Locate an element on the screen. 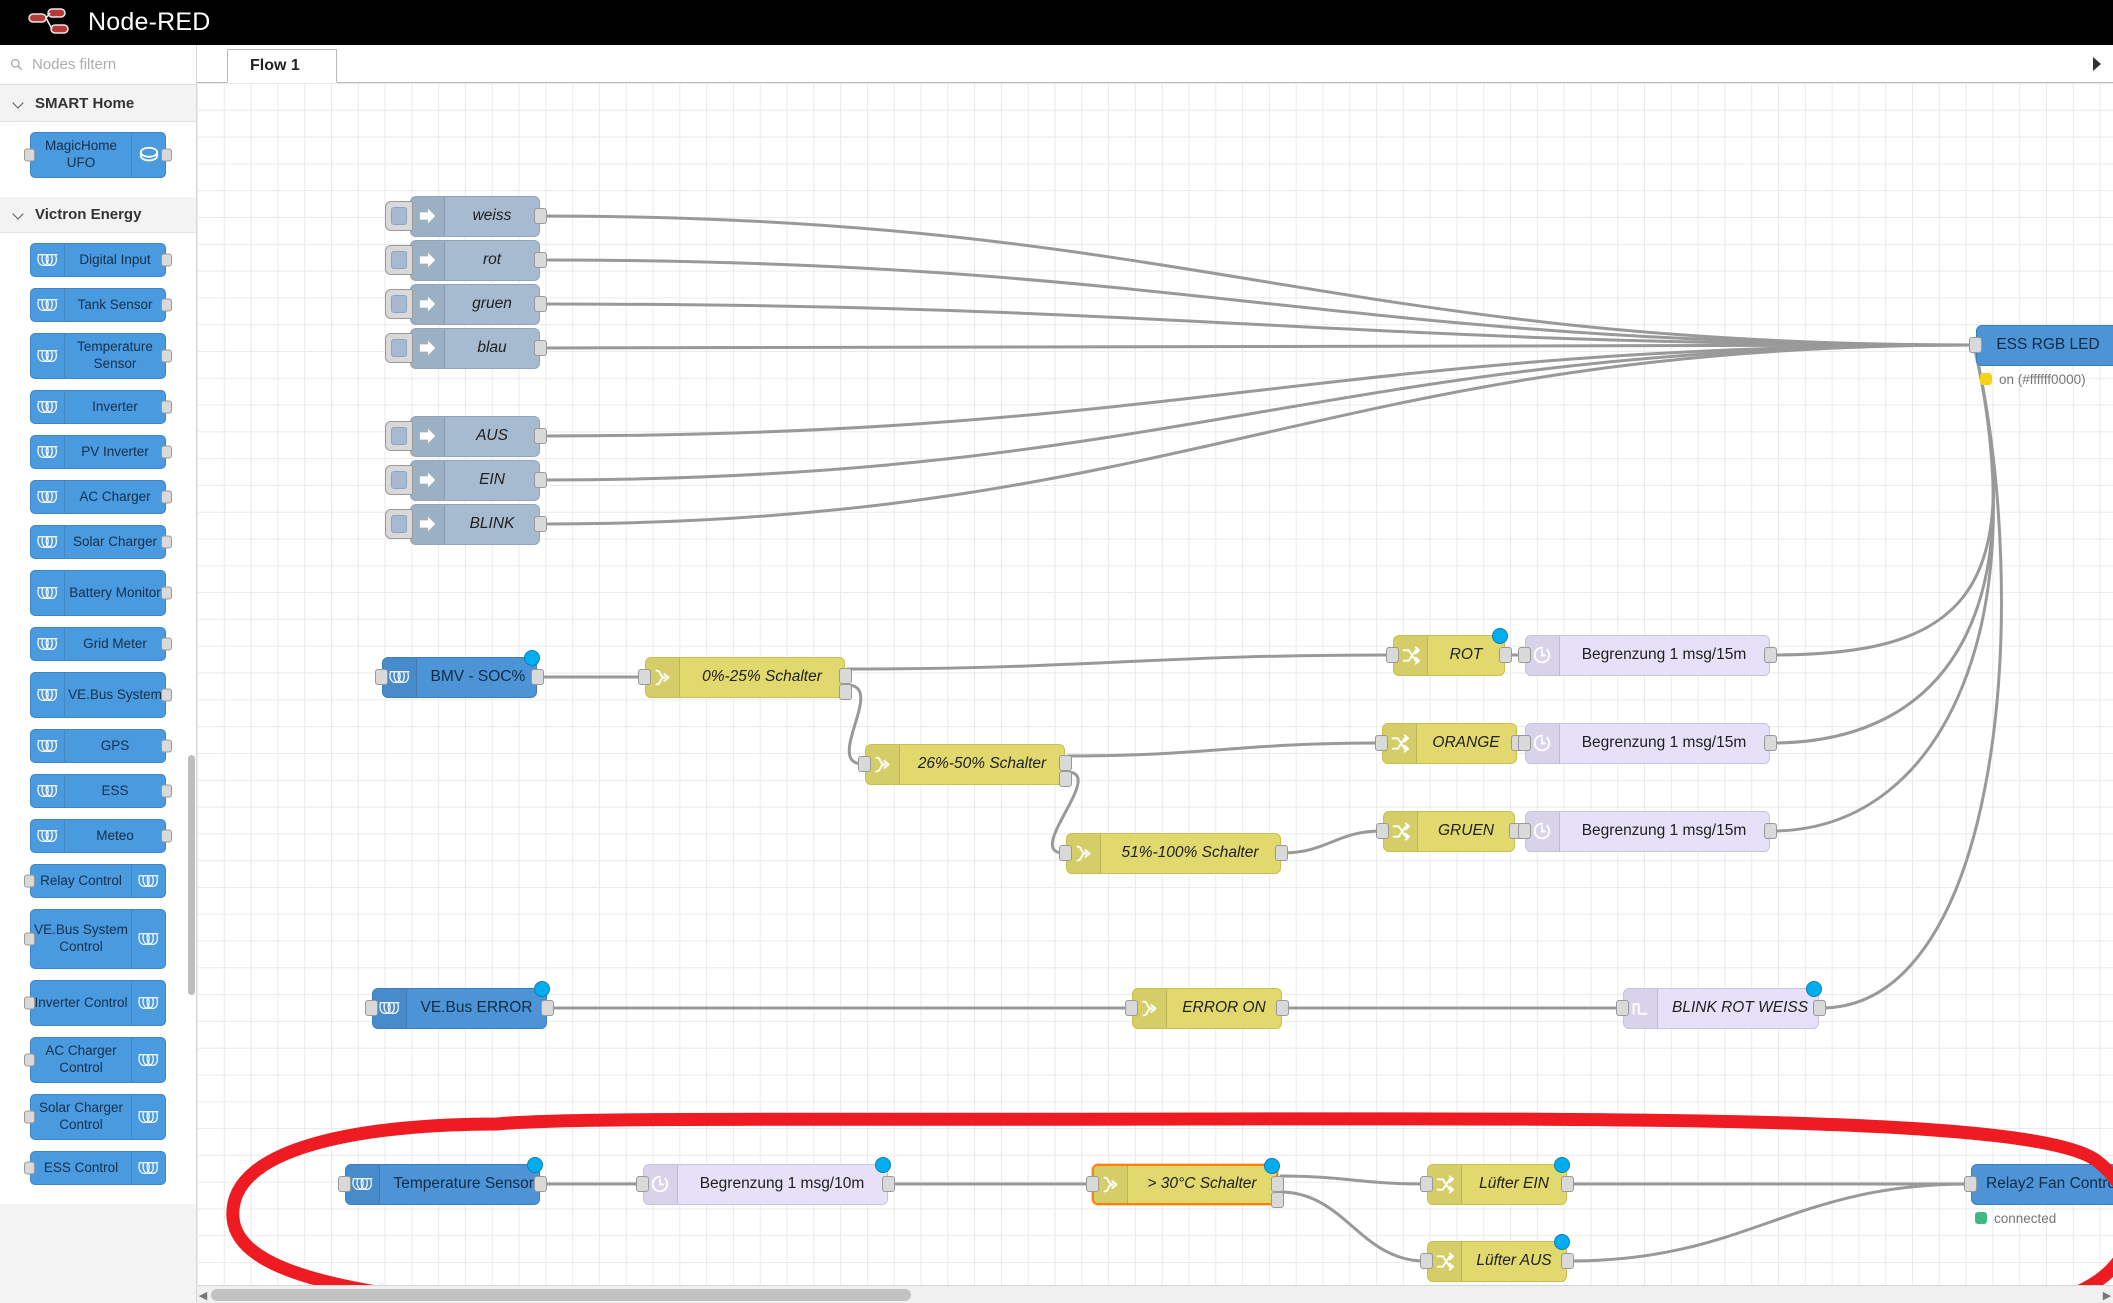 Image resolution: width=2113 pixels, height=1303 pixels. palette-node-solar-charger: Solar Charger is located at coordinates (101, 542).